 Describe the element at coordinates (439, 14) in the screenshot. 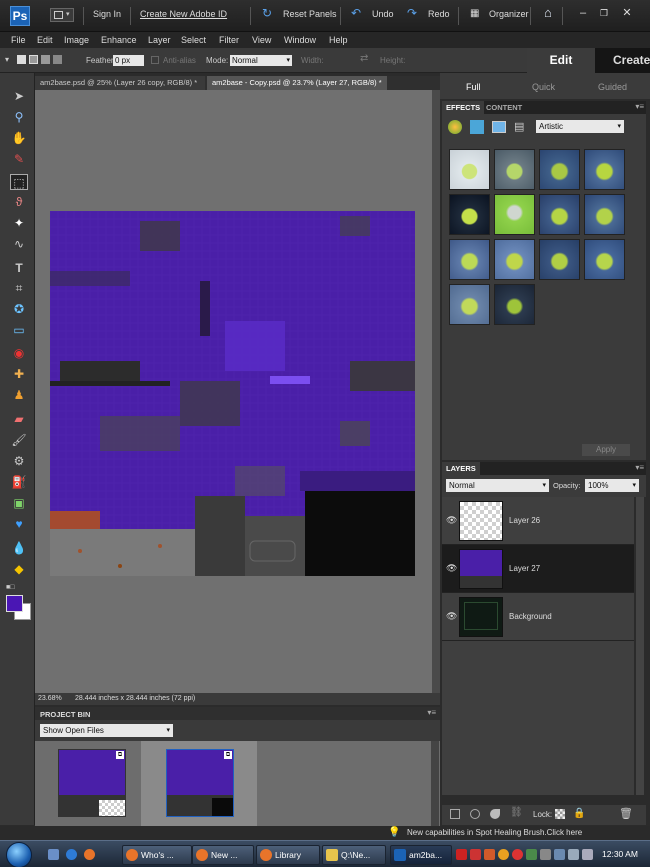

I see `redo-button: Redo` at that location.